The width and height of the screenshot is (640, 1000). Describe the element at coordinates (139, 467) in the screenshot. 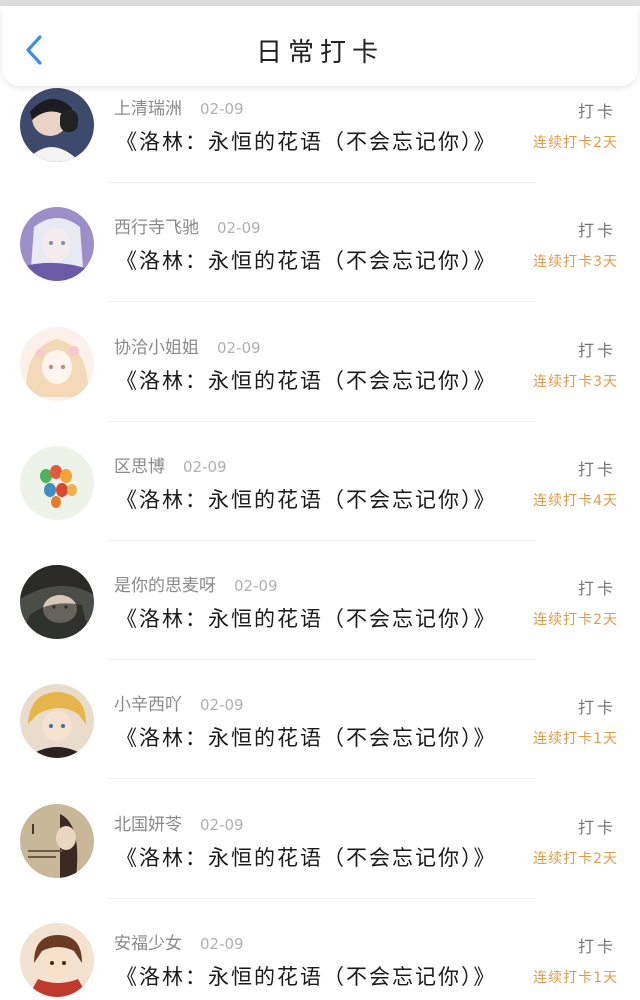

I see `username: 区思博` at that location.